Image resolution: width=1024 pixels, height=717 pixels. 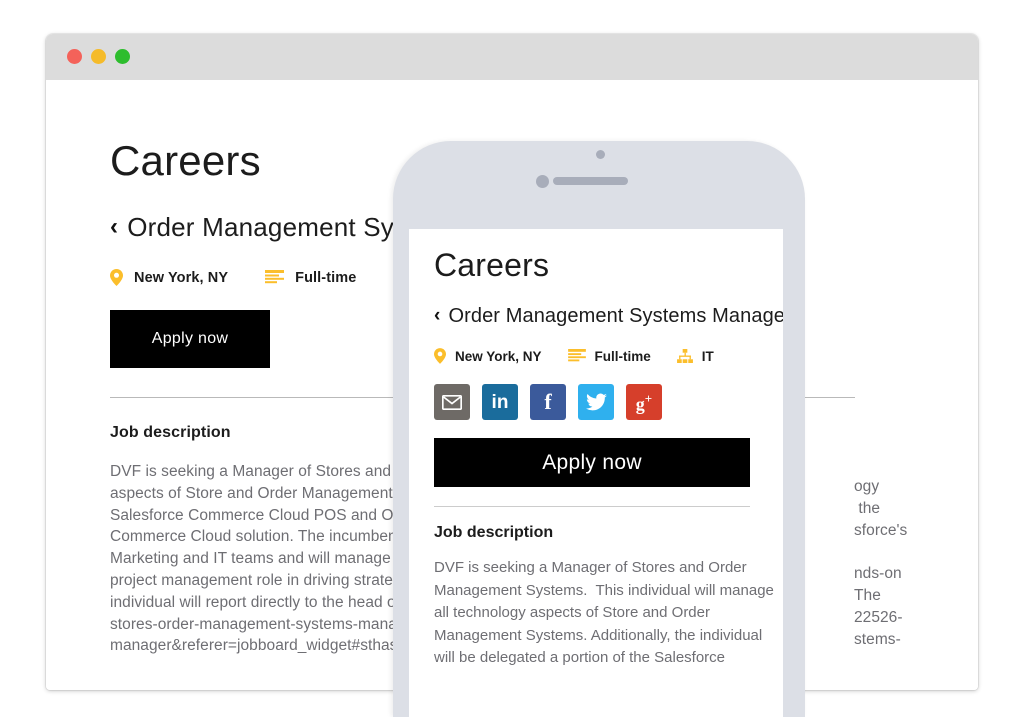 I want to click on job-title: Order Management Sy, so click(x=261, y=227).